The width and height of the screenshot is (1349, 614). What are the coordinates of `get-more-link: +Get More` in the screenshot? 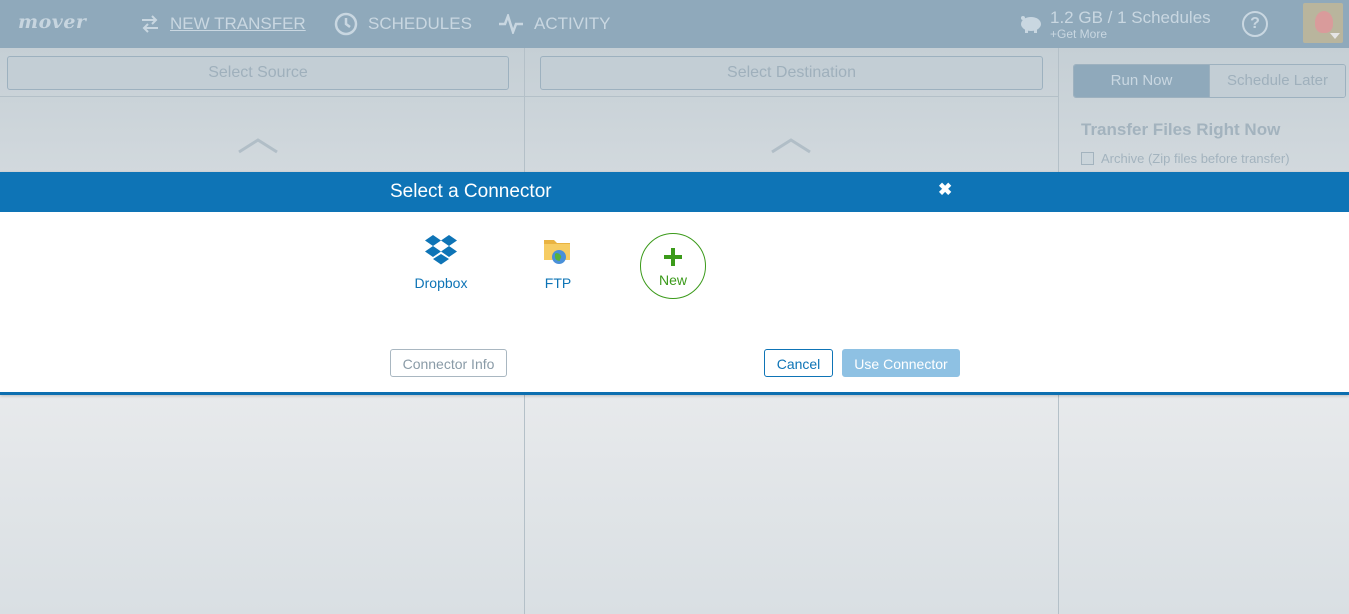 It's located at (1078, 34).